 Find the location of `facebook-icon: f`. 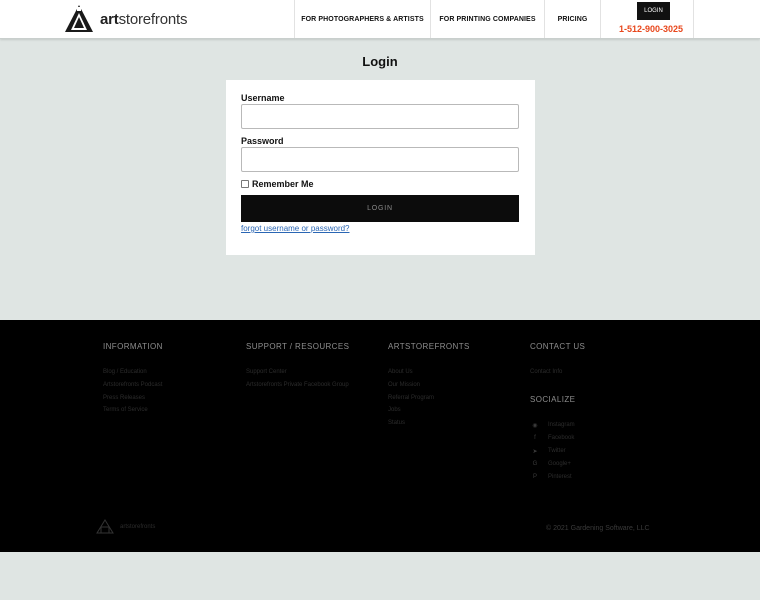

facebook-icon: f is located at coordinates (535, 438).